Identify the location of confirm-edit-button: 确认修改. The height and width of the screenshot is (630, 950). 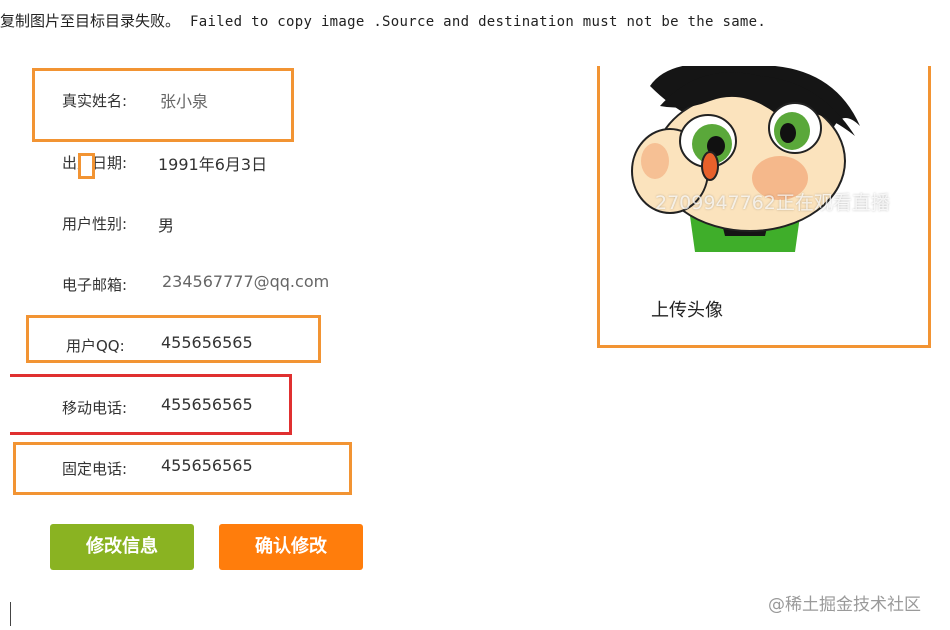
(291, 547).